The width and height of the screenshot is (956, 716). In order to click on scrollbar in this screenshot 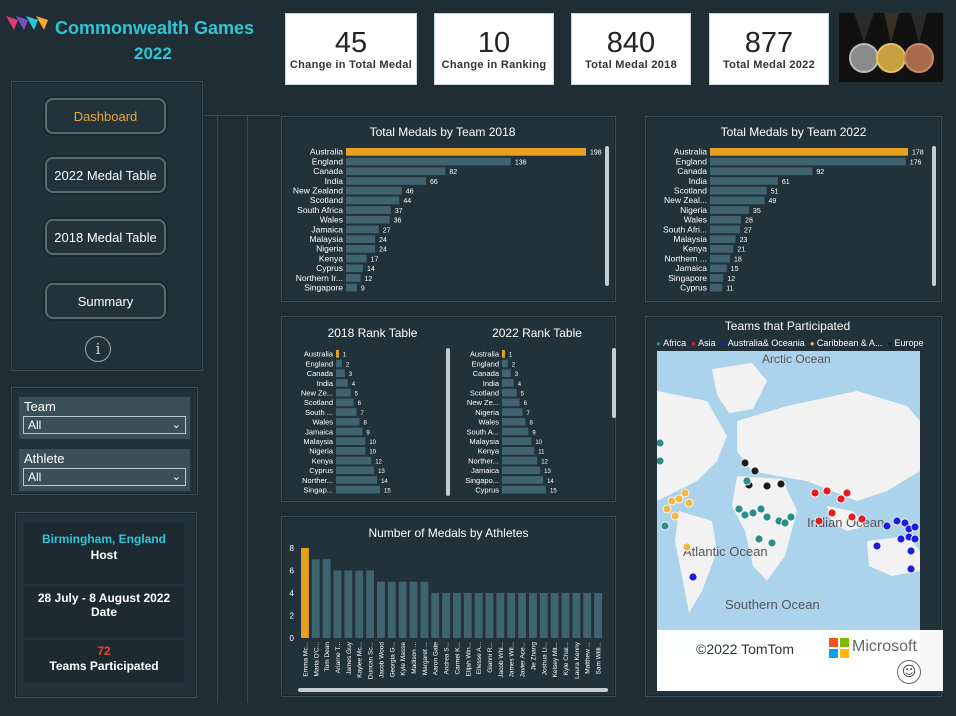, I will do `click(934, 216)`.